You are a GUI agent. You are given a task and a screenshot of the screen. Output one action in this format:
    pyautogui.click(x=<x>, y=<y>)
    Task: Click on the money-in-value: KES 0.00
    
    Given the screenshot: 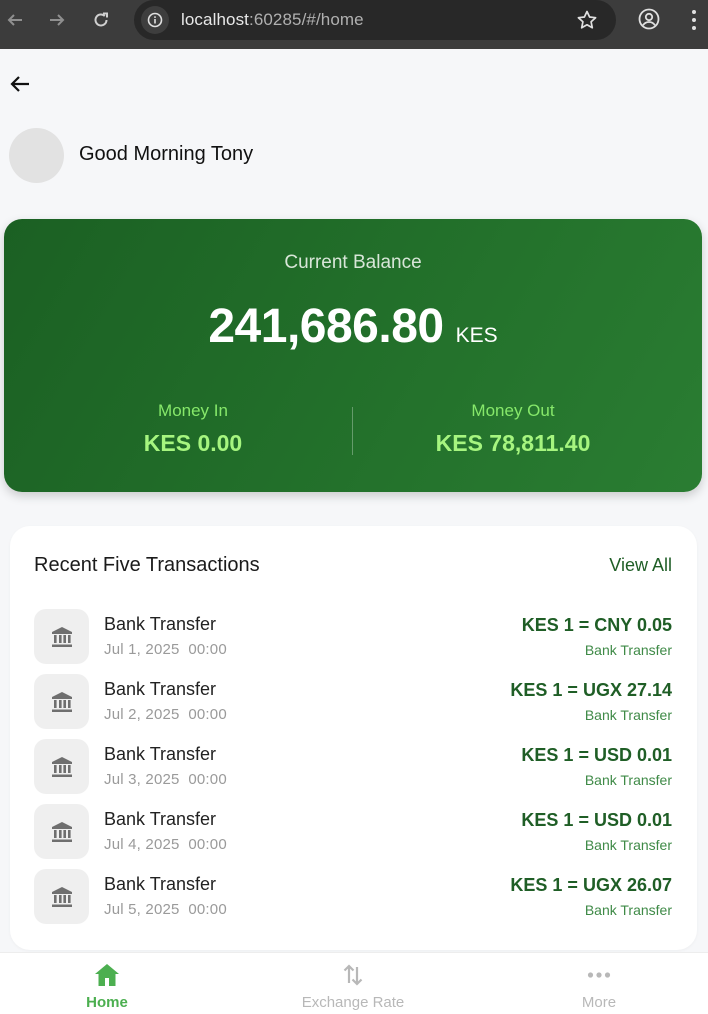 What is the action you would take?
    pyautogui.click(x=193, y=443)
    